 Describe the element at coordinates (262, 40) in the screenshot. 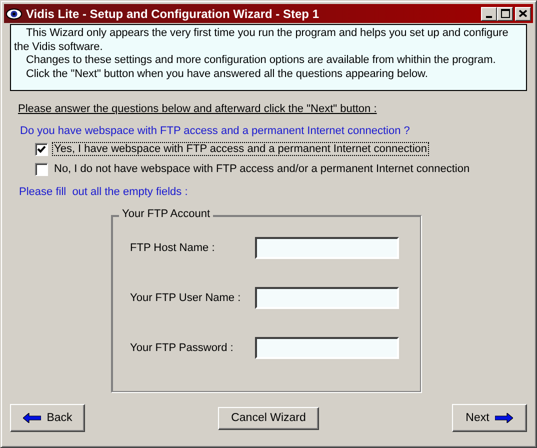

I see `info-paragraph: This Wizard only appears the very first time you run the program and helps you set up and configure the Vidis software.` at that location.